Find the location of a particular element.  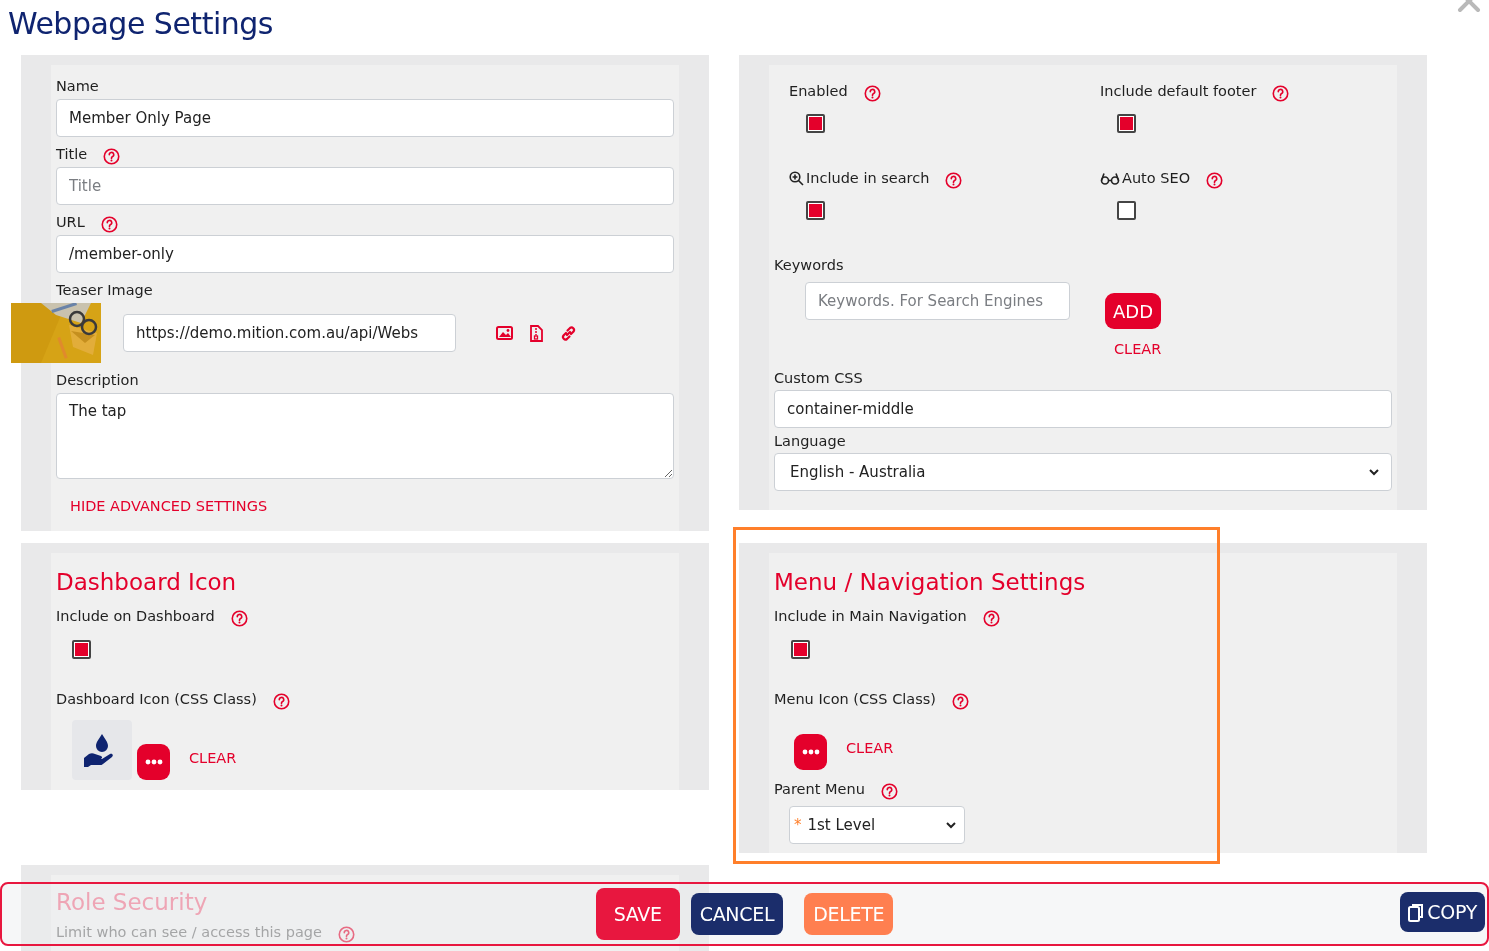

text-field: /member-only is located at coordinates (365, 254).